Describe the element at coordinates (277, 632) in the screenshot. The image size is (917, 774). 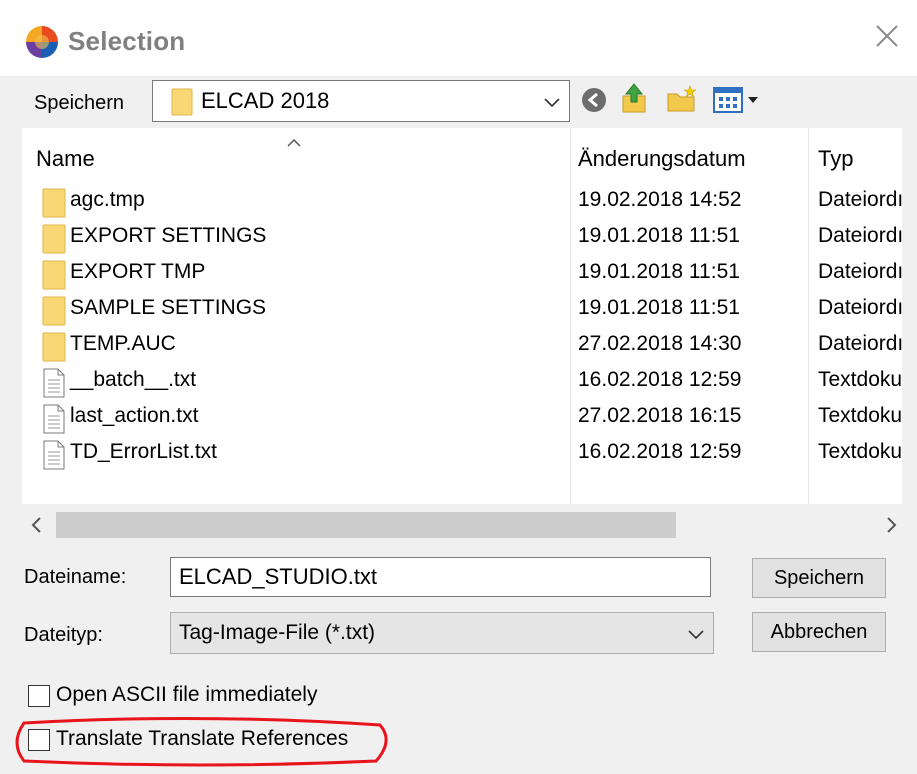
I see `filetype-value: Tag-Image-File (*.txt)` at that location.